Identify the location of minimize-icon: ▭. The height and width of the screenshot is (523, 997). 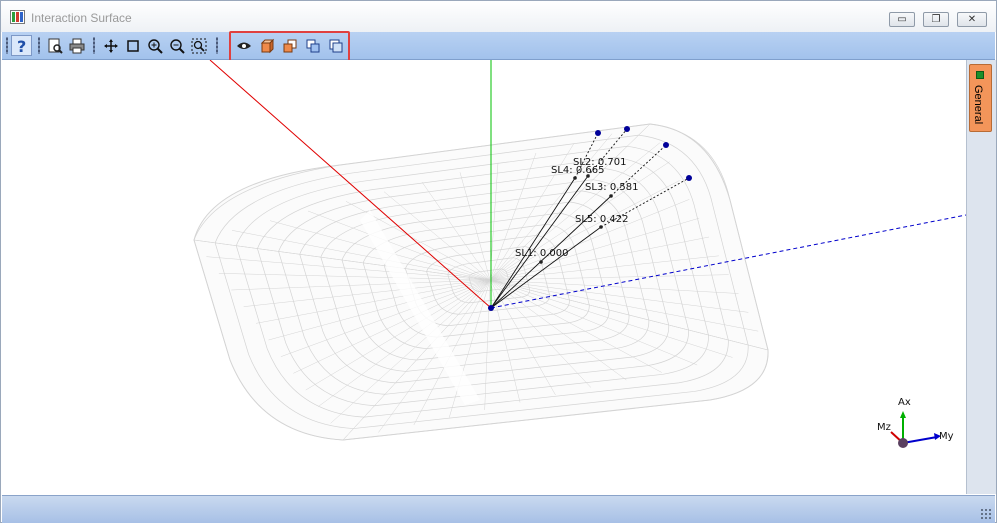
(902, 19).